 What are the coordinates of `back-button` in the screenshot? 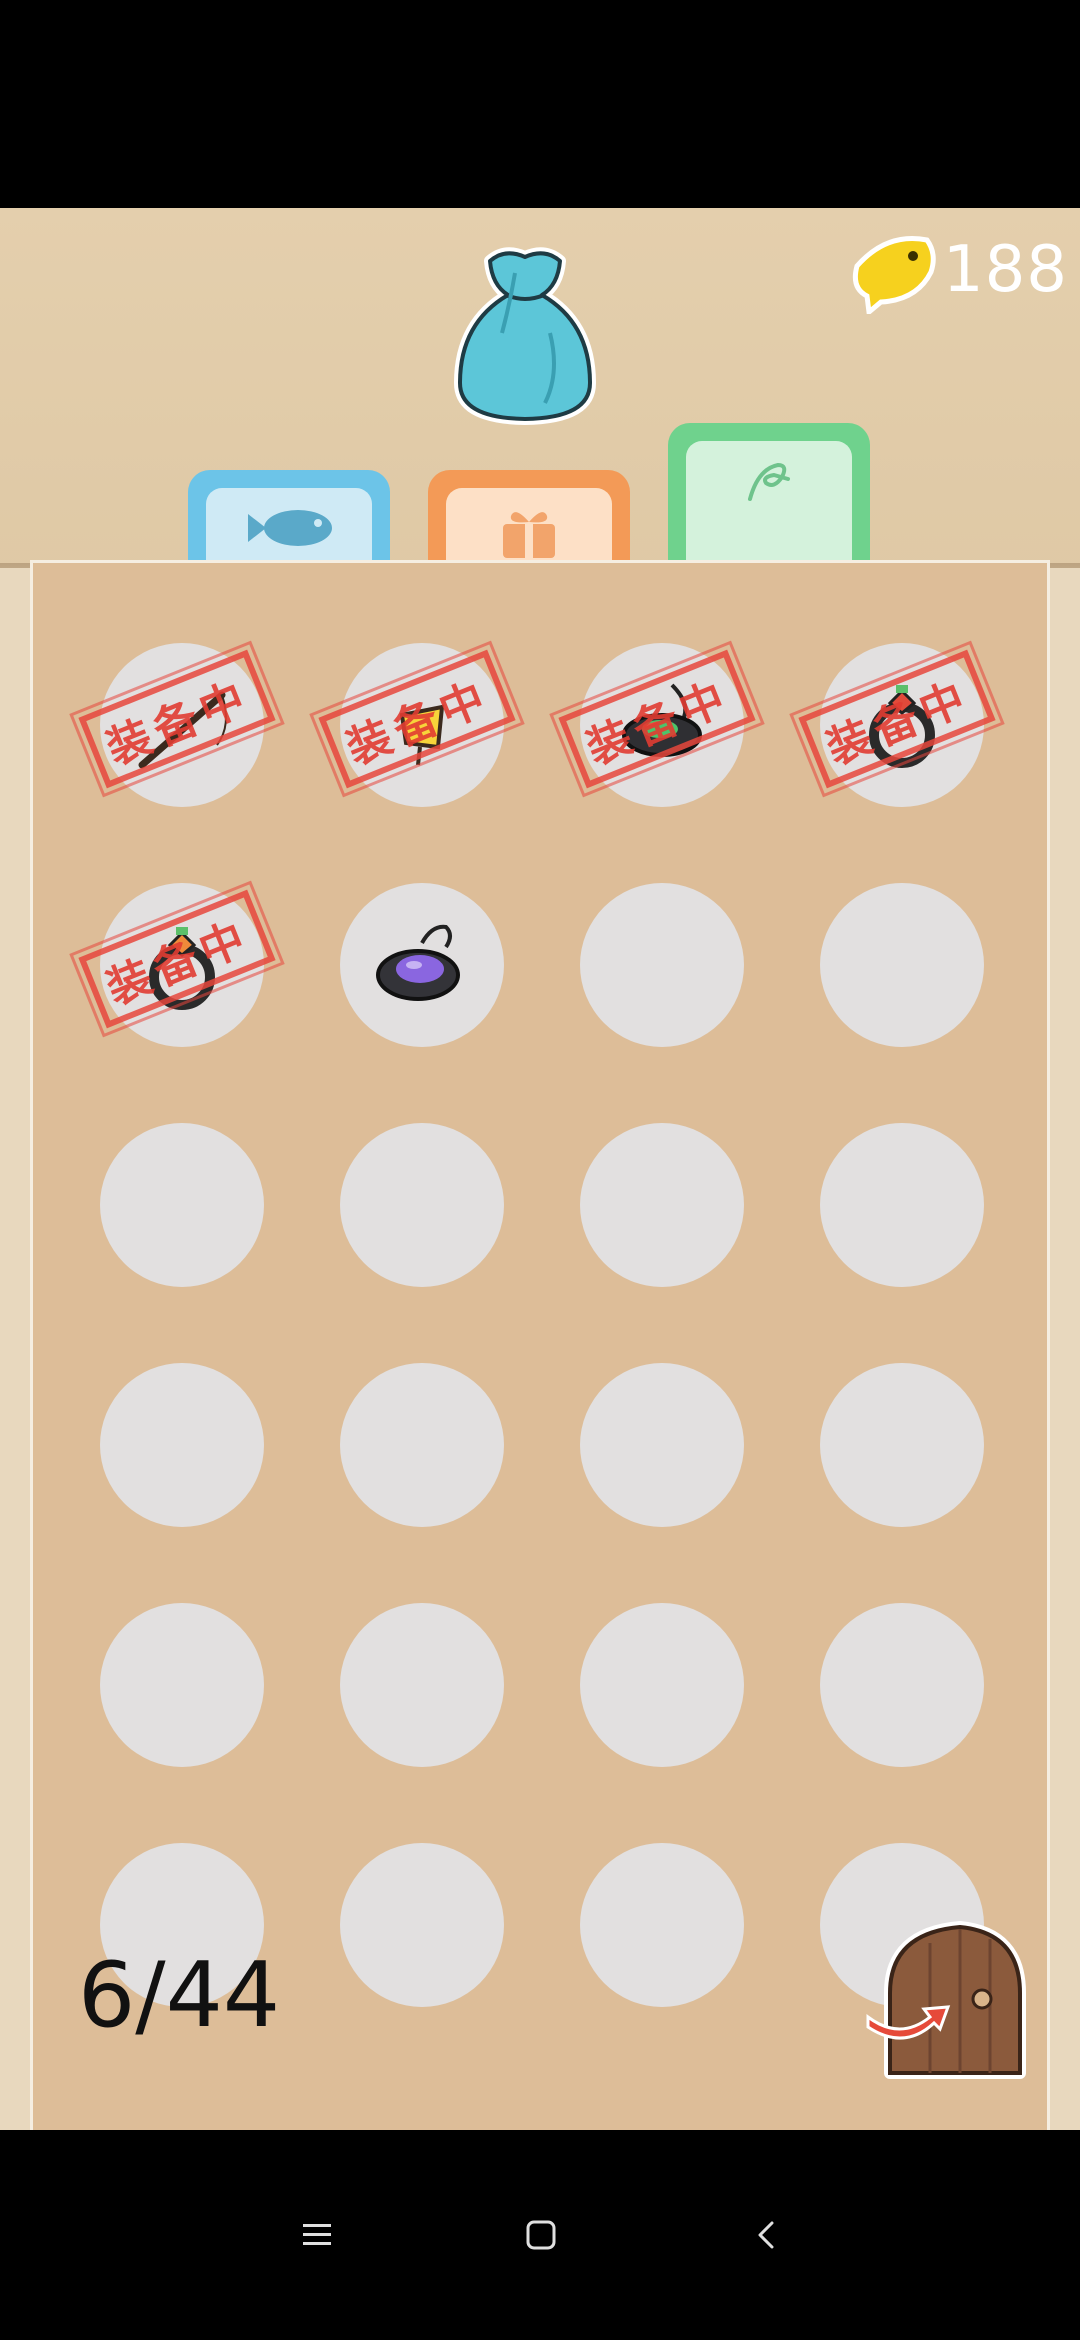 It's located at (767, 2235).